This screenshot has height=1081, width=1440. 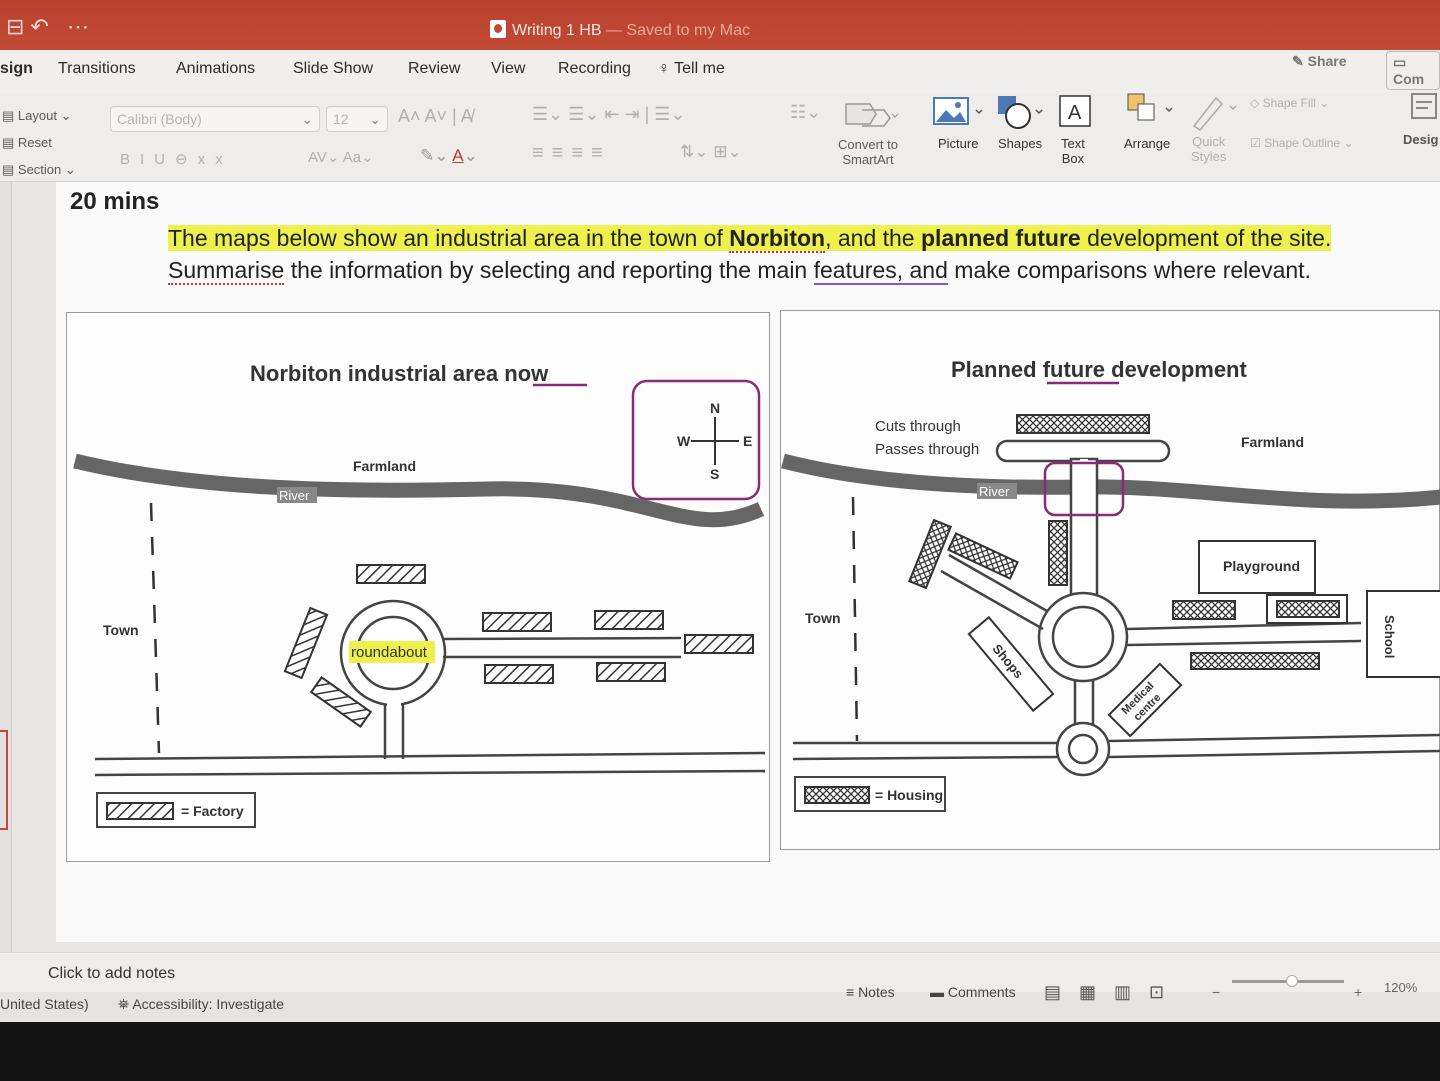 I want to click on notes-btn-label: Notes, so click(x=876, y=992).